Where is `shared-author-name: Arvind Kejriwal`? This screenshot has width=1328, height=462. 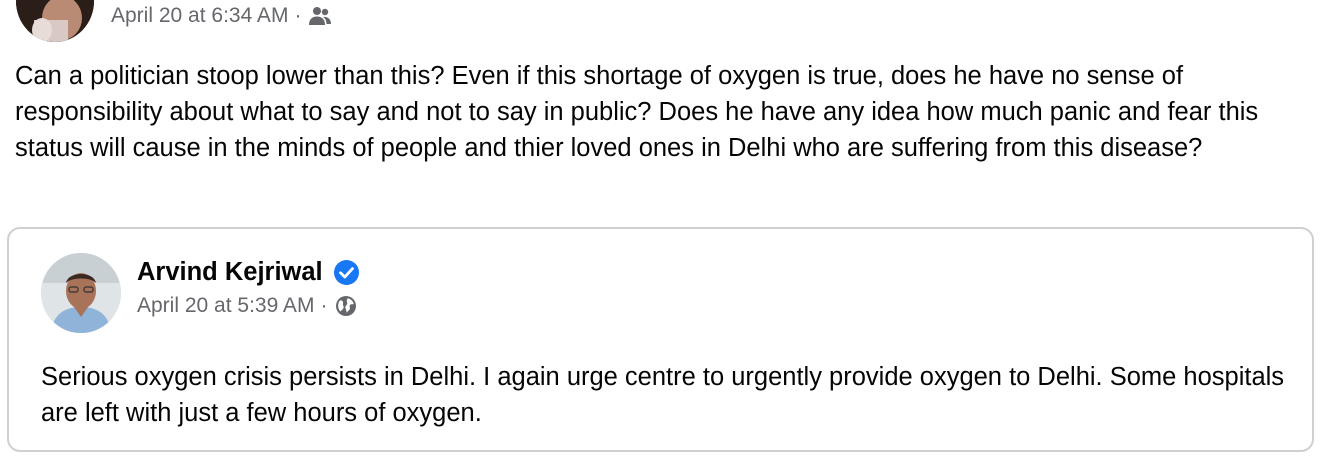 shared-author-name: Arvind Kejriwal is located at coordinates (230, 272).